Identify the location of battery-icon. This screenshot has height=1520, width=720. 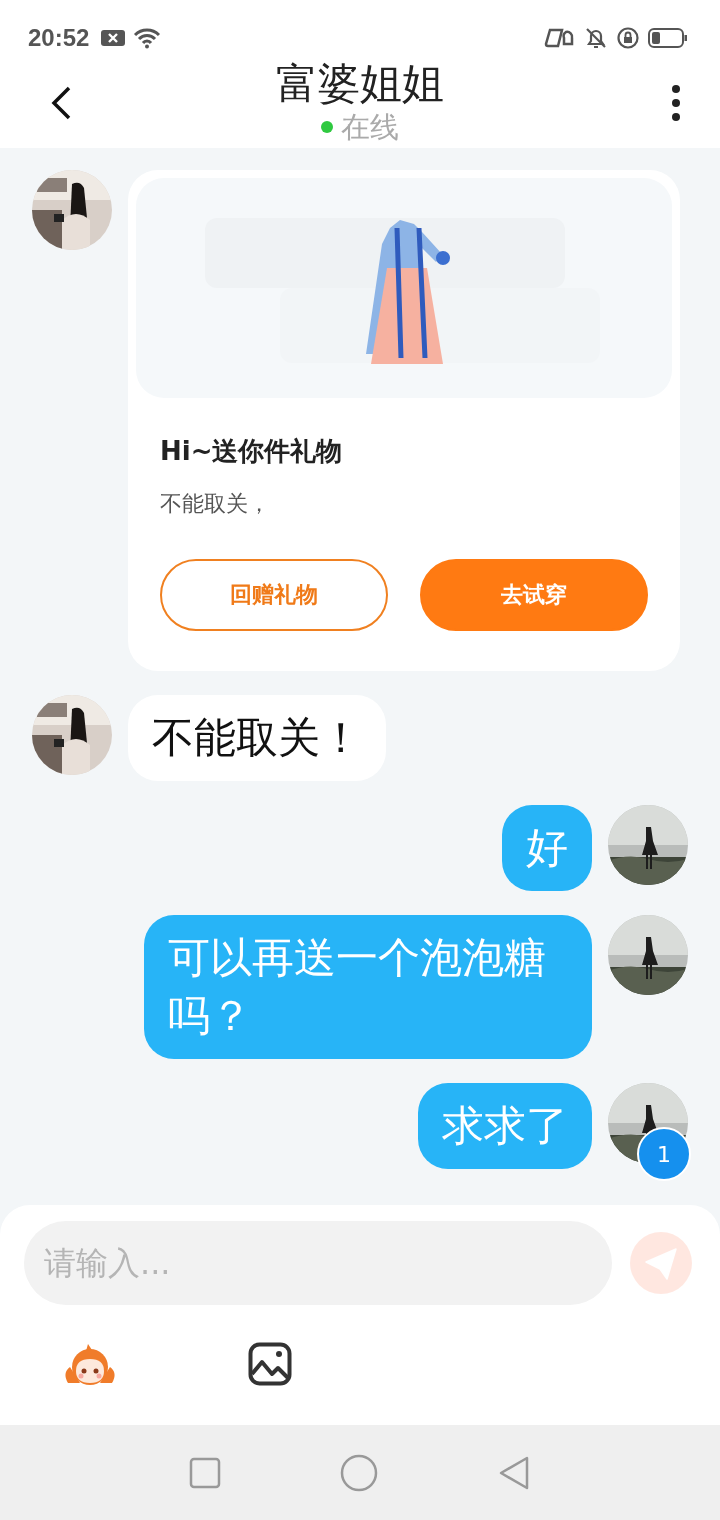
(668, 37).